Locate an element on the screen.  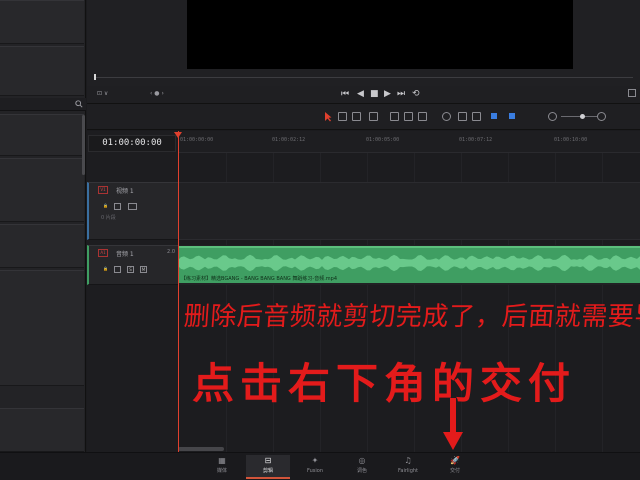
blade-tool-icon is located at coordinates (373, 116).